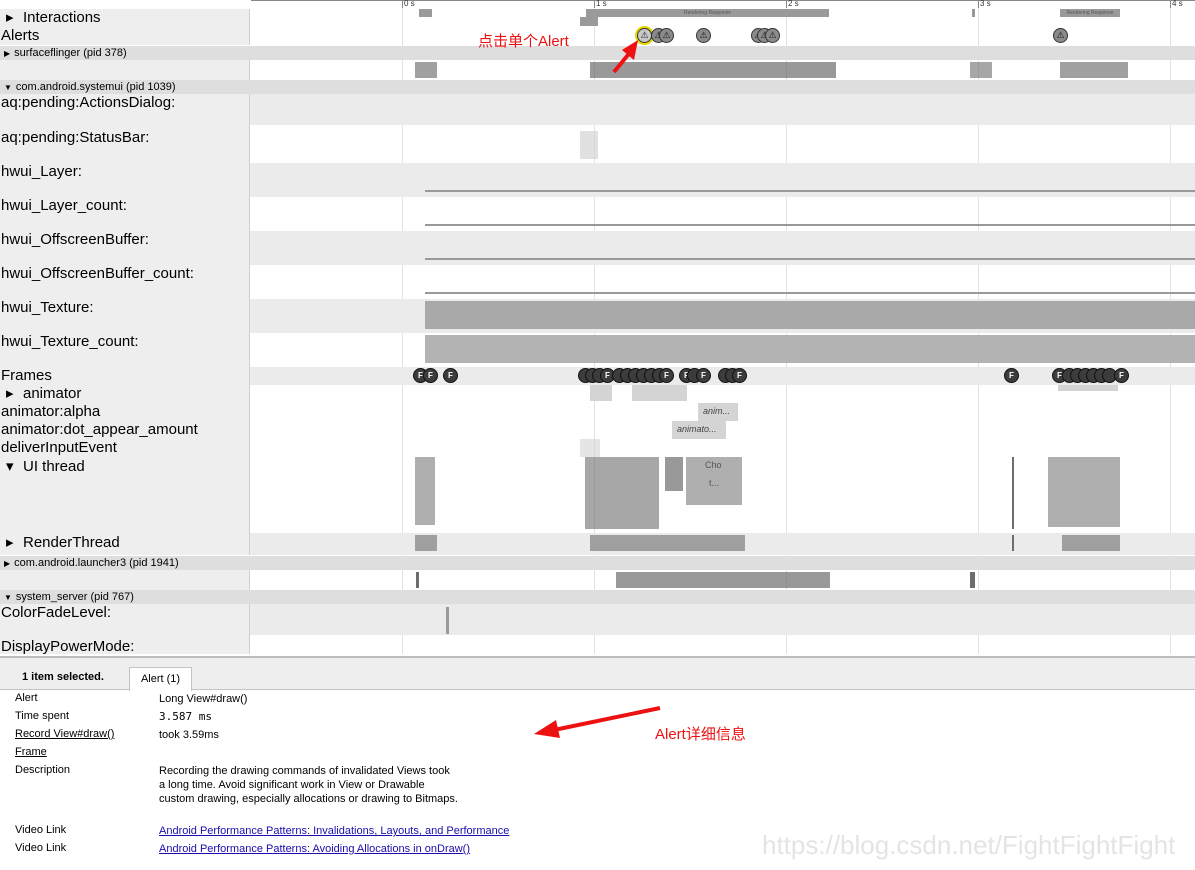  What do you see at coordinates (85, 734) in the screenshot?
I see `record-draw-link: Record View#draw()` at bounding box center [85, 734].